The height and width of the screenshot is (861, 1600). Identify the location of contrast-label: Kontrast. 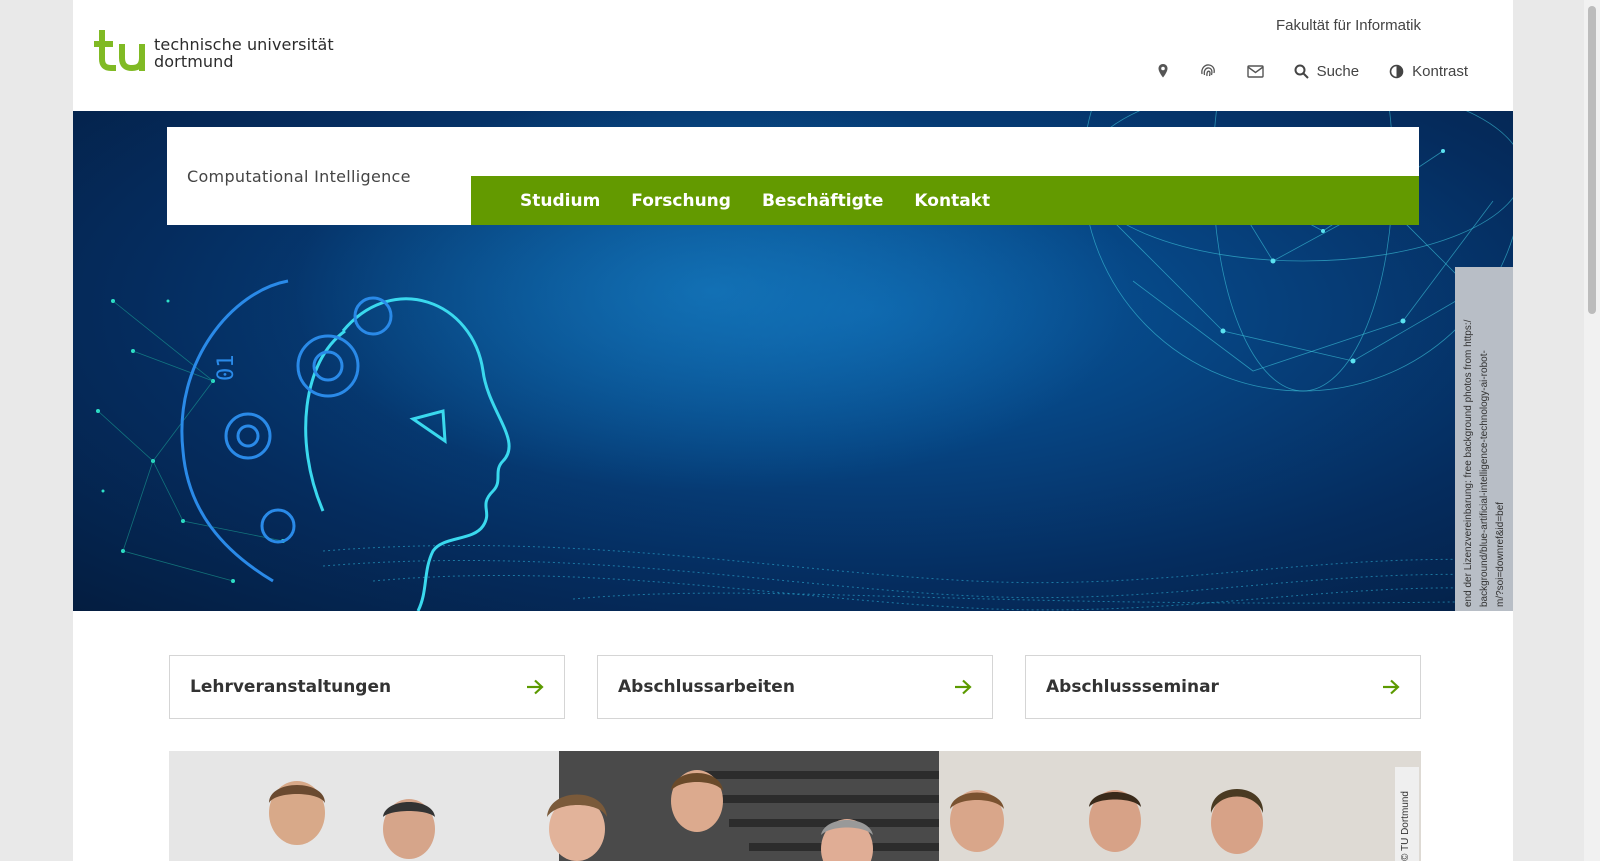
(1440, 71).